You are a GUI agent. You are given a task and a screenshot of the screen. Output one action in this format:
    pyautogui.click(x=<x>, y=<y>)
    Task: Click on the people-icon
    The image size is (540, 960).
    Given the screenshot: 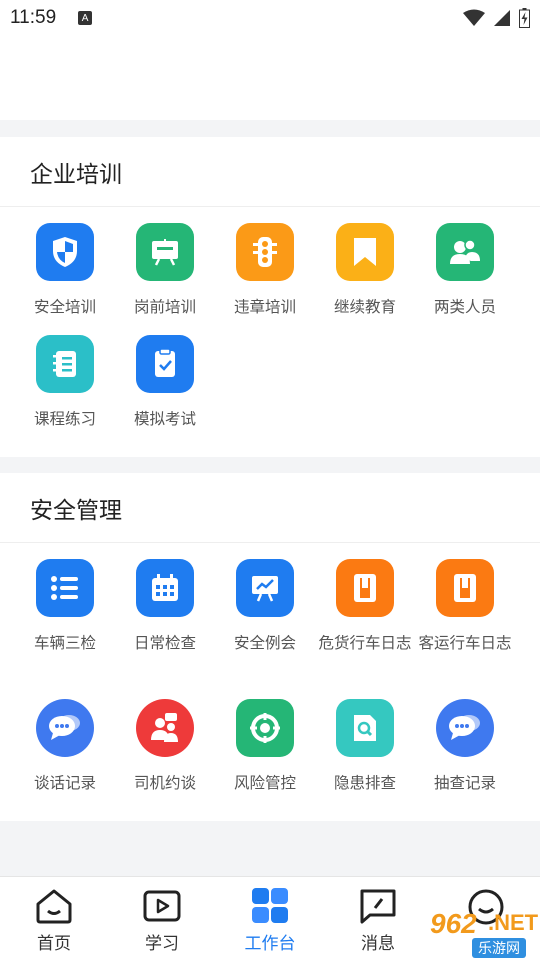 What is the action you would take?
    pyautogui.click(x=465, y=252)
    